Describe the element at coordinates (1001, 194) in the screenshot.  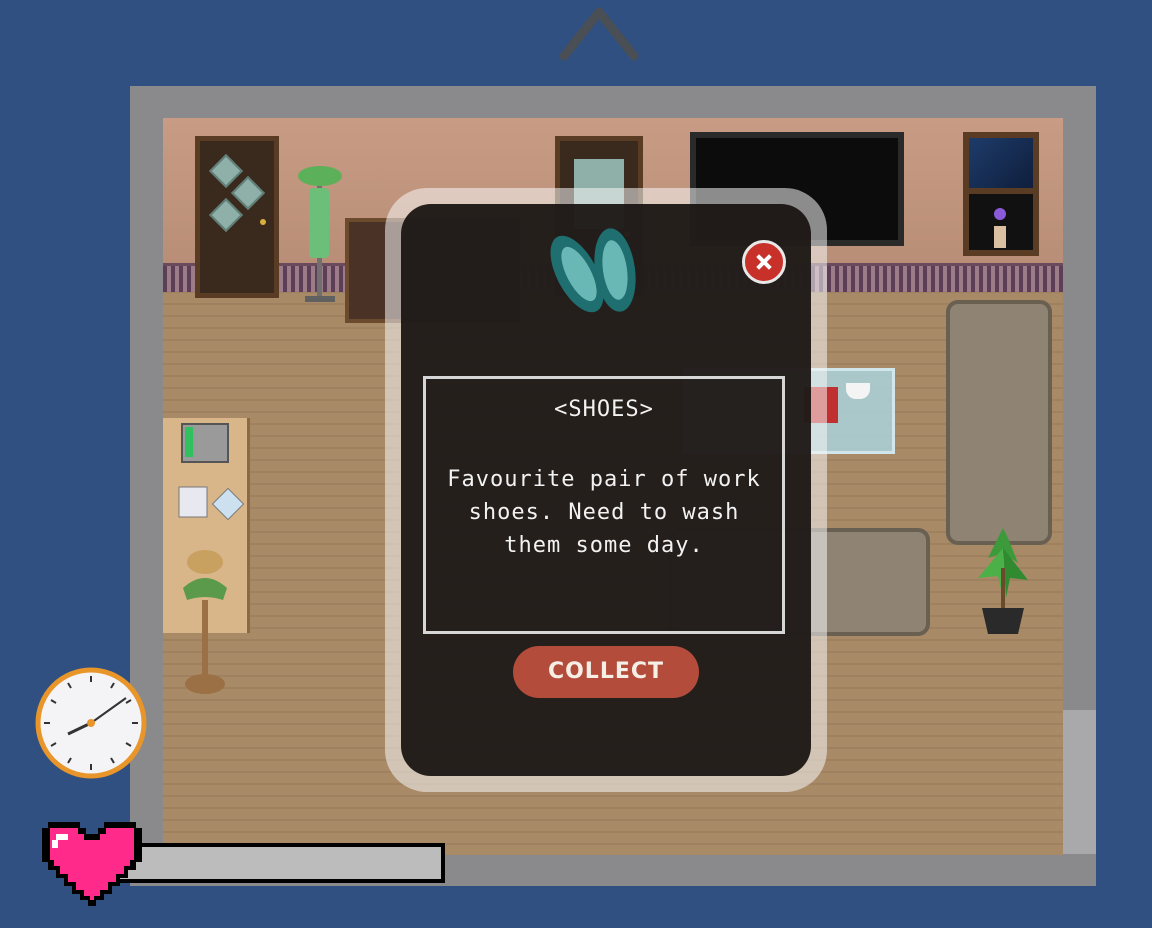
I see `window` at that location.